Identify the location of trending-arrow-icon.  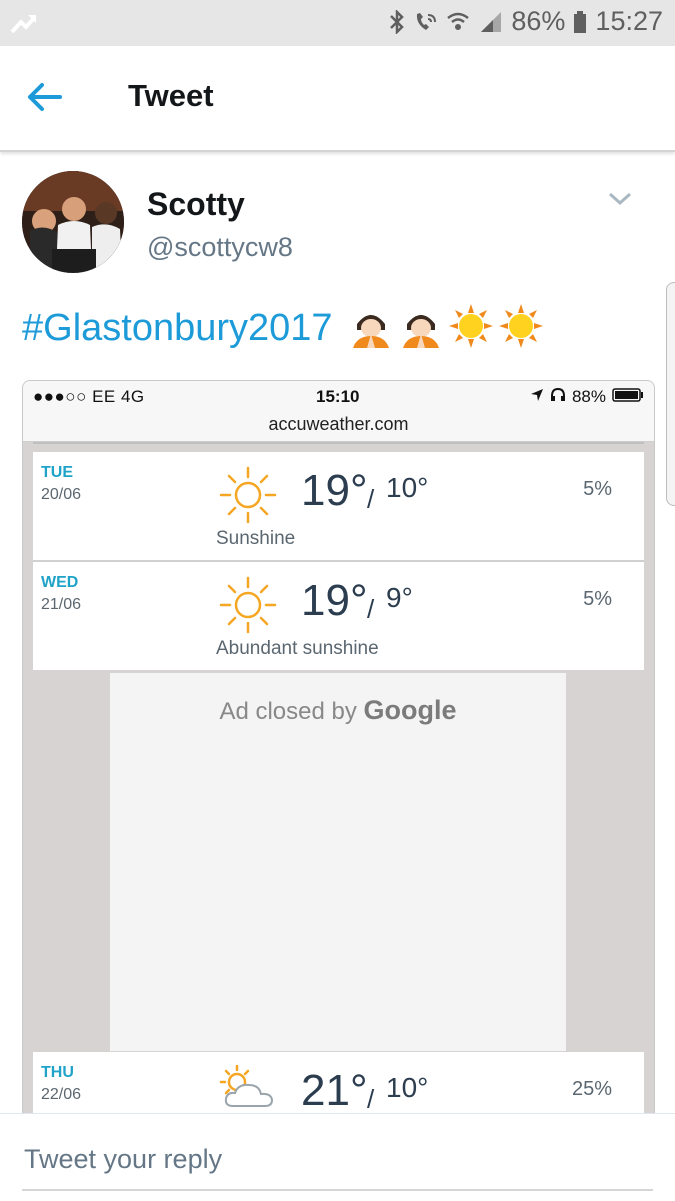
(24, 25).